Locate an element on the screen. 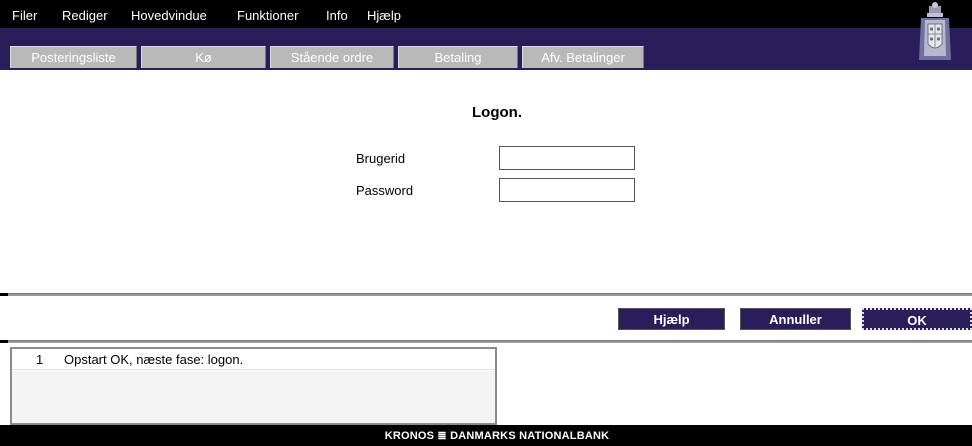 Image resolution: width=972 pixels, height=446 pixels. password-label: Password is located at coordinates (385, 190).